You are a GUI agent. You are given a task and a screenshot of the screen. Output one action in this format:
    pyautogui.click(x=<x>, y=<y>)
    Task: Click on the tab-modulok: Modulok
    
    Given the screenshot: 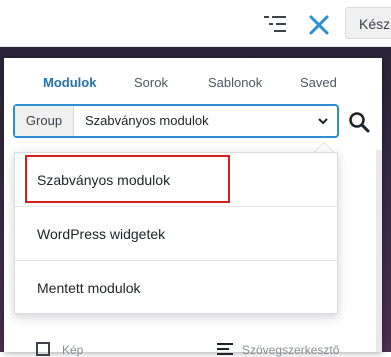 What is the action you would take?
    pyautogui.click(x=69, y=82)
    